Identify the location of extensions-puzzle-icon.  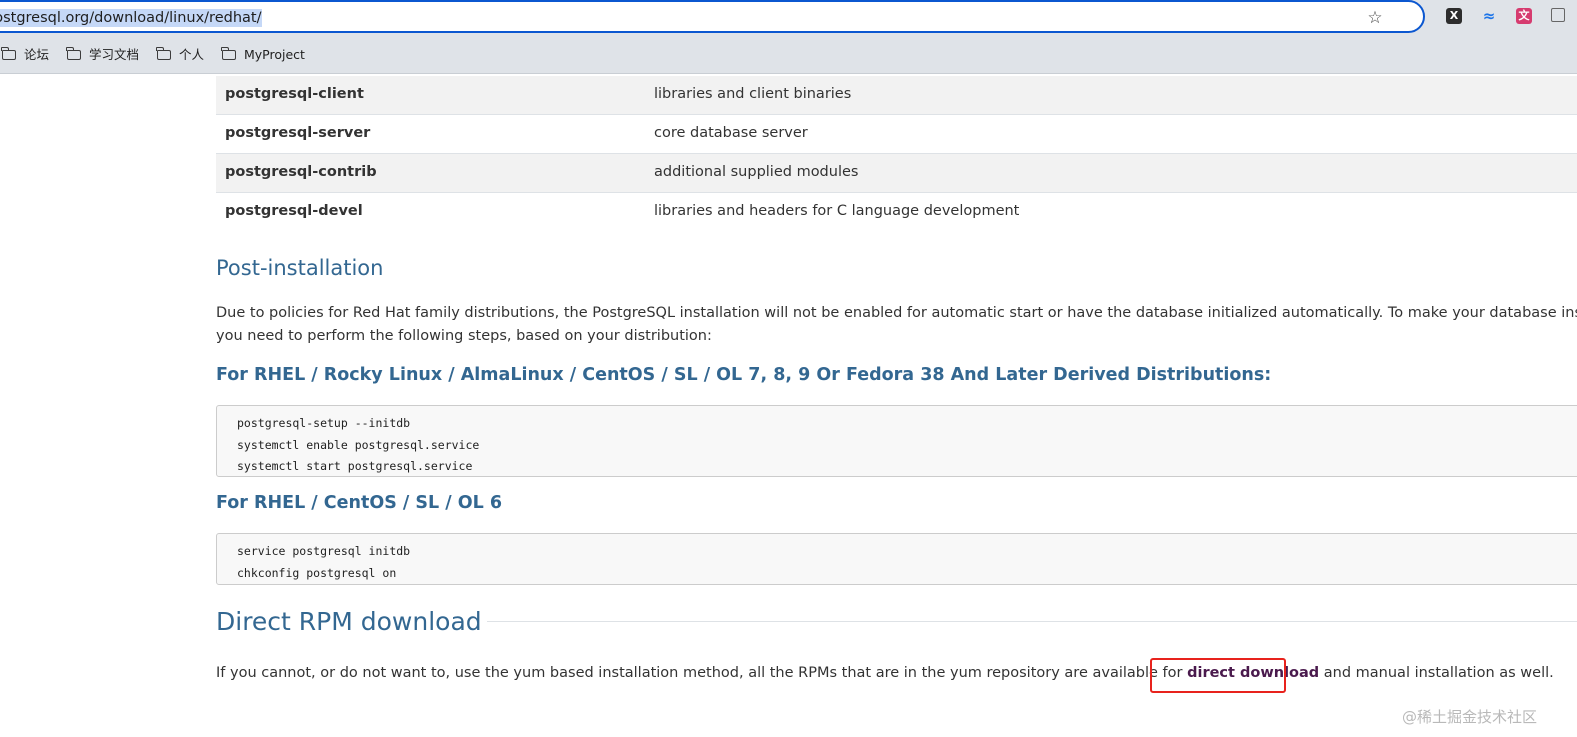
(1558, 15).